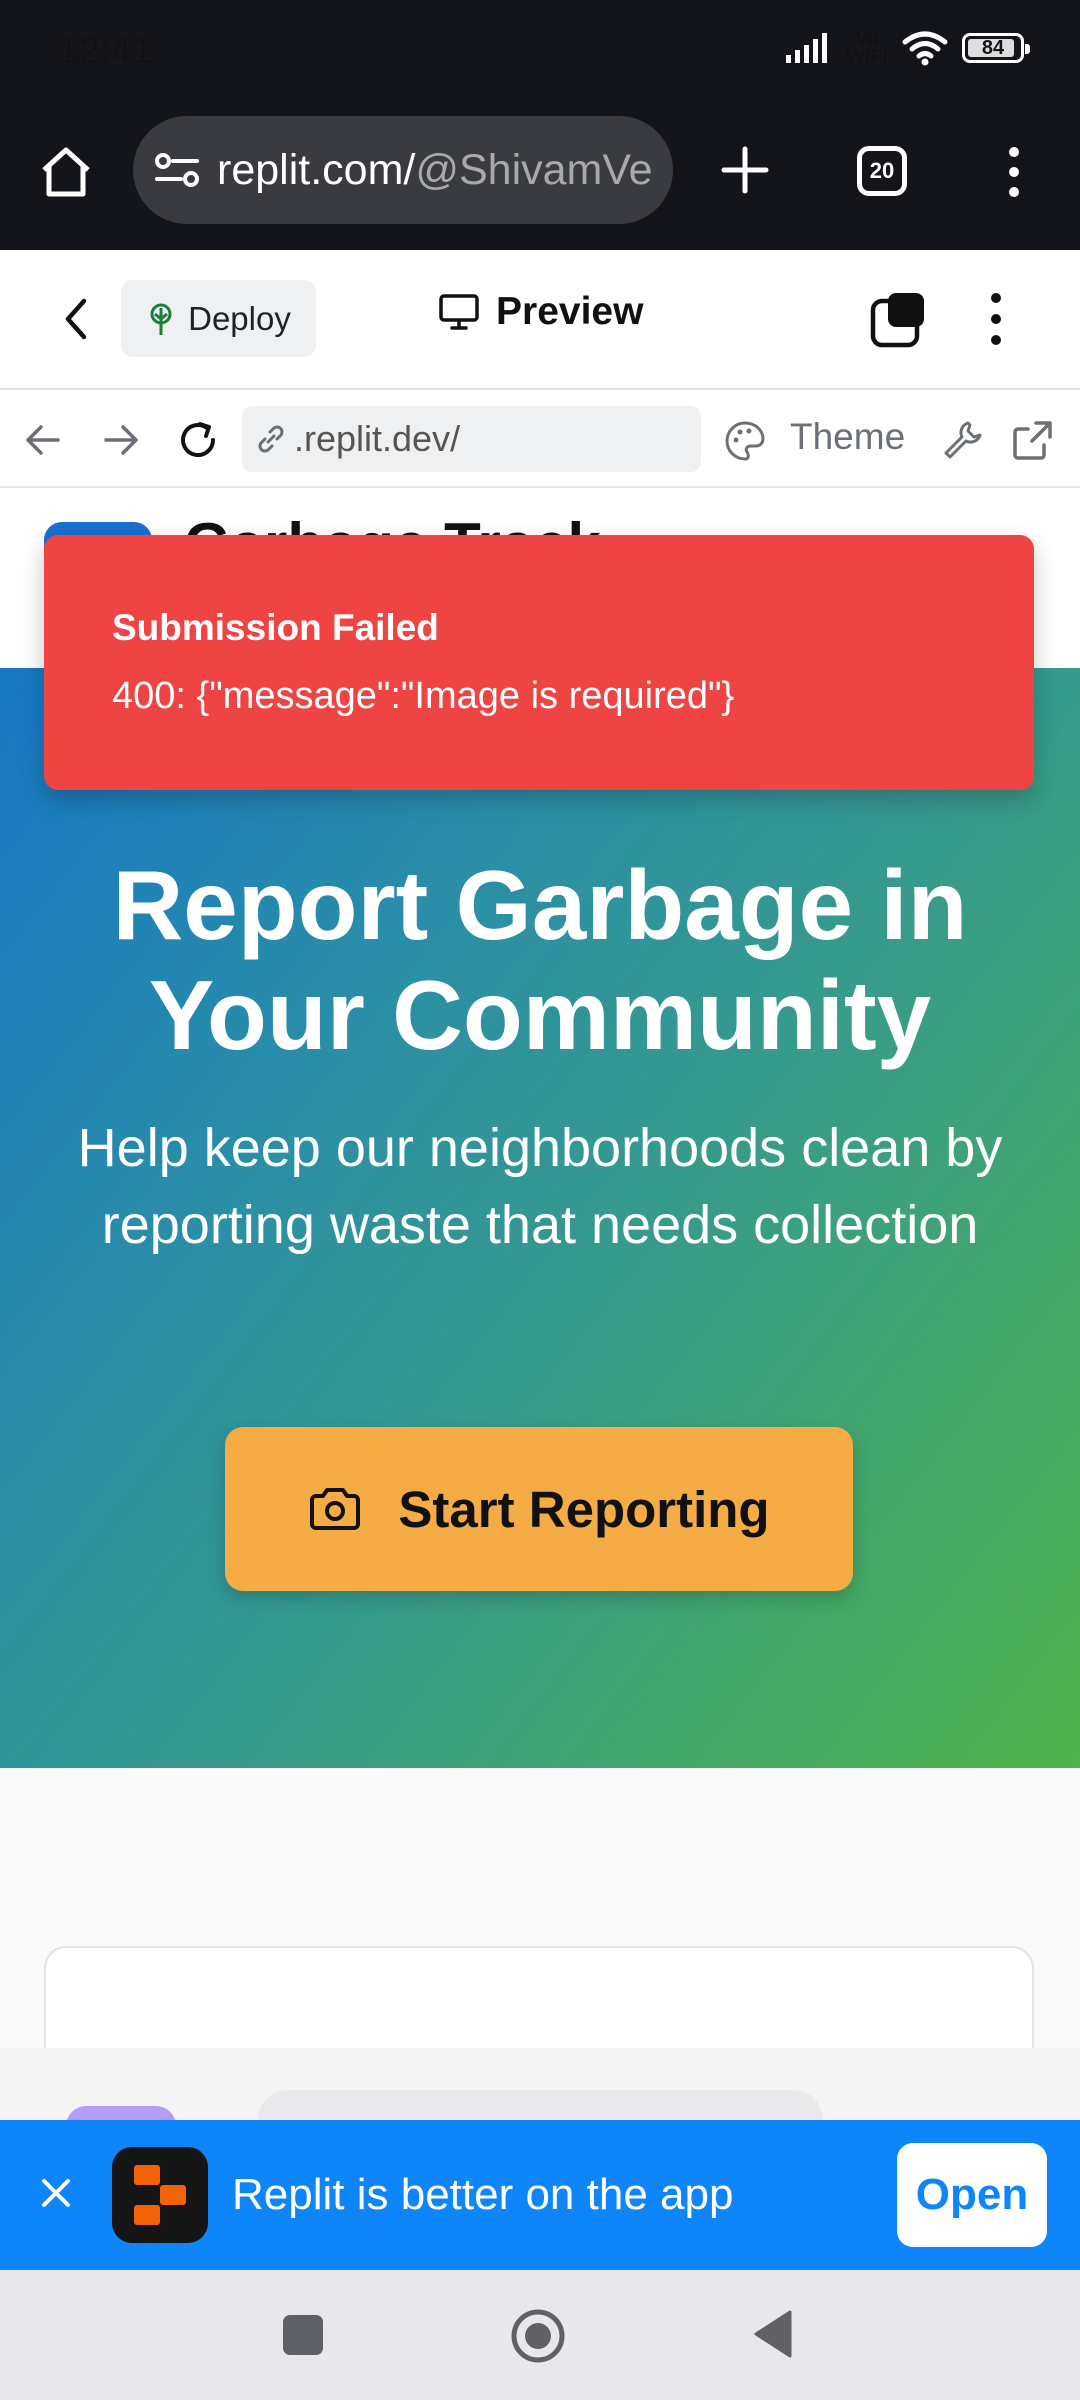 The height and width of the screenshot is (2400, 1080). Describe the element at coordinates (198, 440) in the screenshot. I see `reload-icon` at that location.